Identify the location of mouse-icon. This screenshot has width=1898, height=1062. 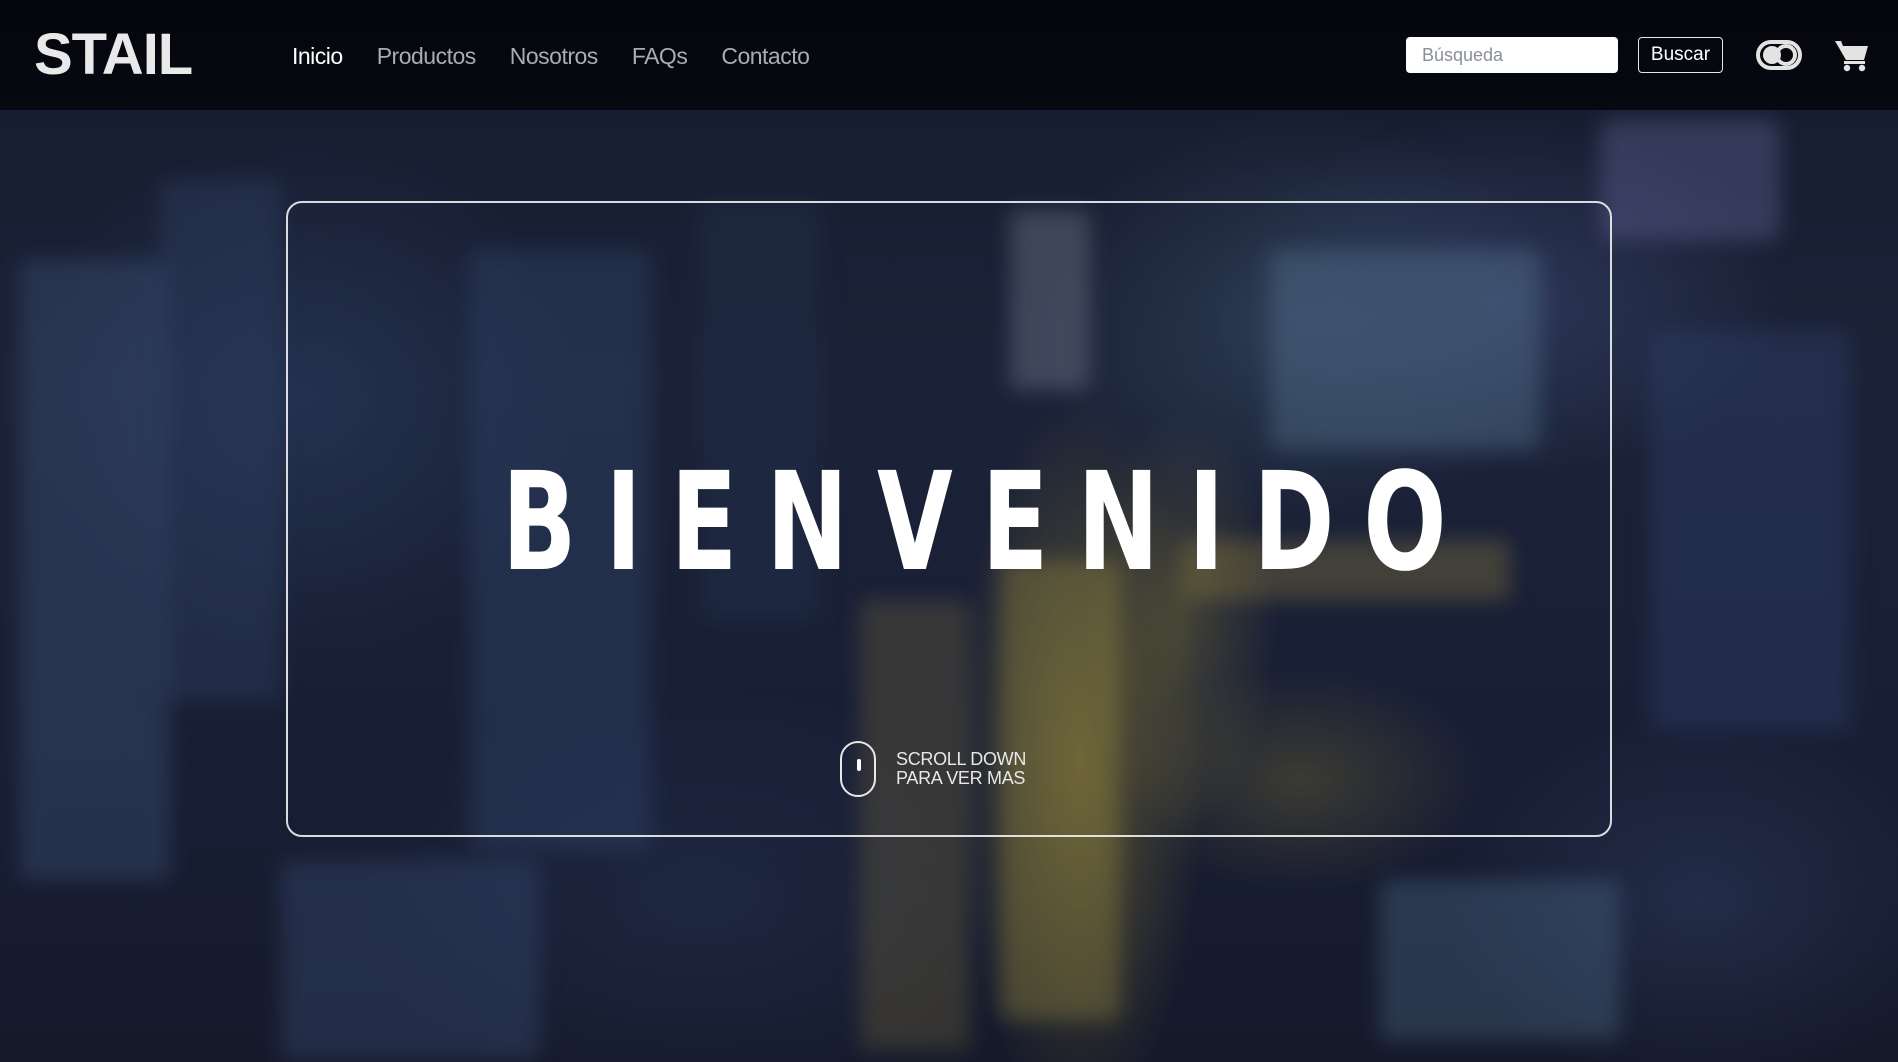
(858, 769).